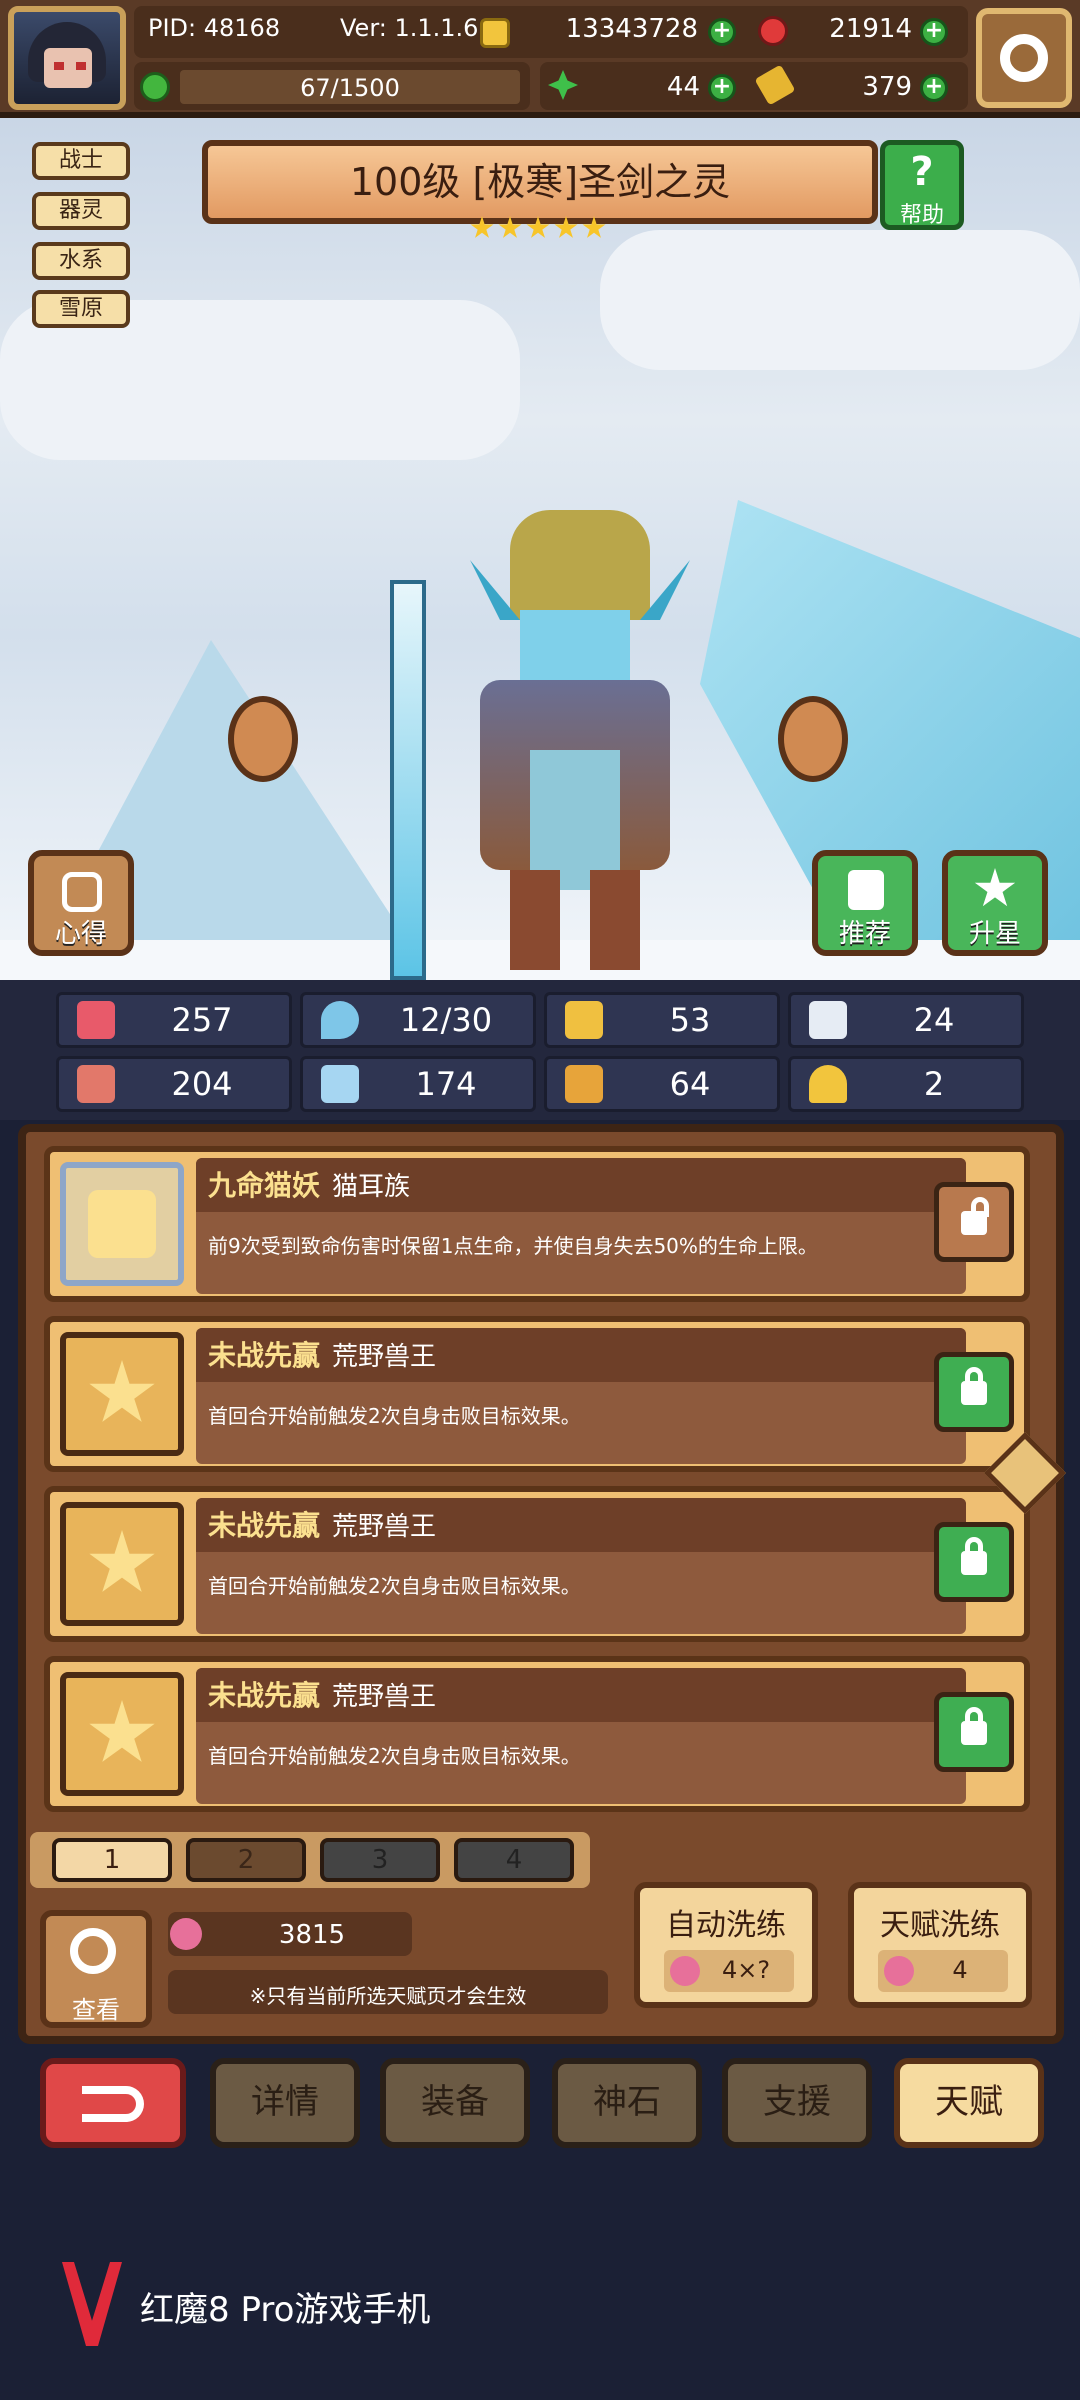 The height and width of the screenshot is (2400, 1080). Describe the element at coordinates (81, 161) in the screenshot. I see `hero-tag: 战士` at that location.